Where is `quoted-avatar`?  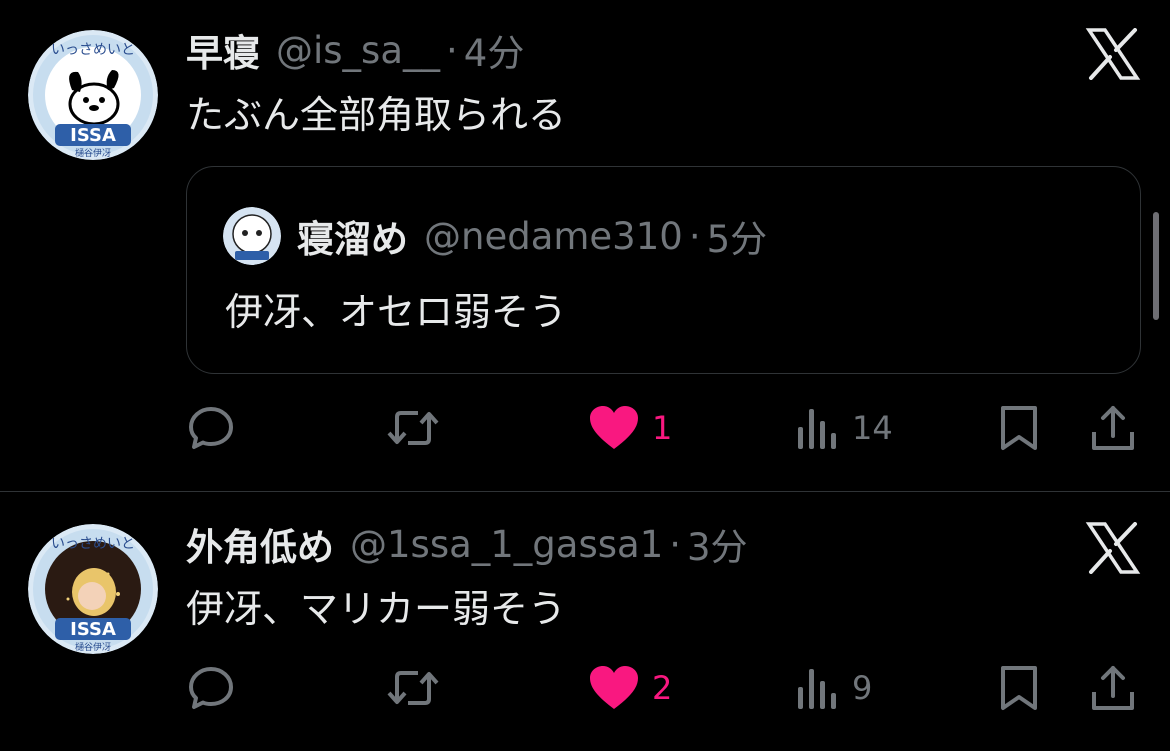 quoted-avatar is located at coordinates (252, 236).